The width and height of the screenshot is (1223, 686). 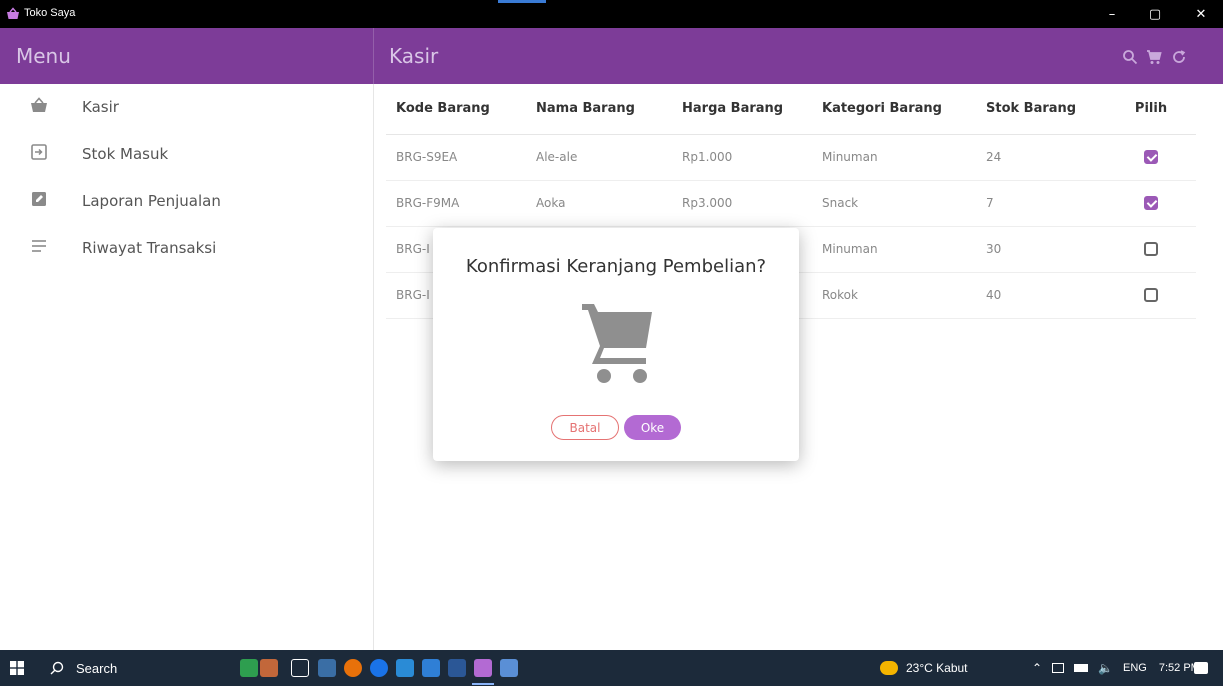 I want to click on network-icon, so click(x=1058, y=668).